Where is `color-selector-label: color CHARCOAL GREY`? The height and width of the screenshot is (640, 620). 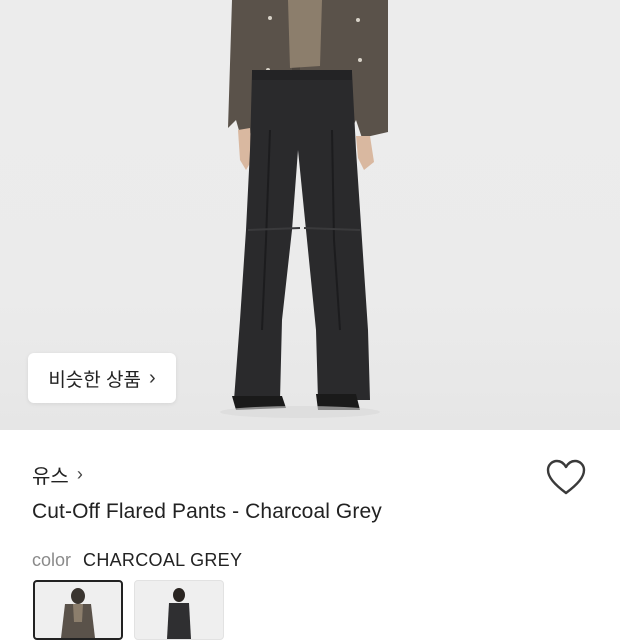
color-selector-label: color CHARCOAL GREY is located at coordinates (137, 560).